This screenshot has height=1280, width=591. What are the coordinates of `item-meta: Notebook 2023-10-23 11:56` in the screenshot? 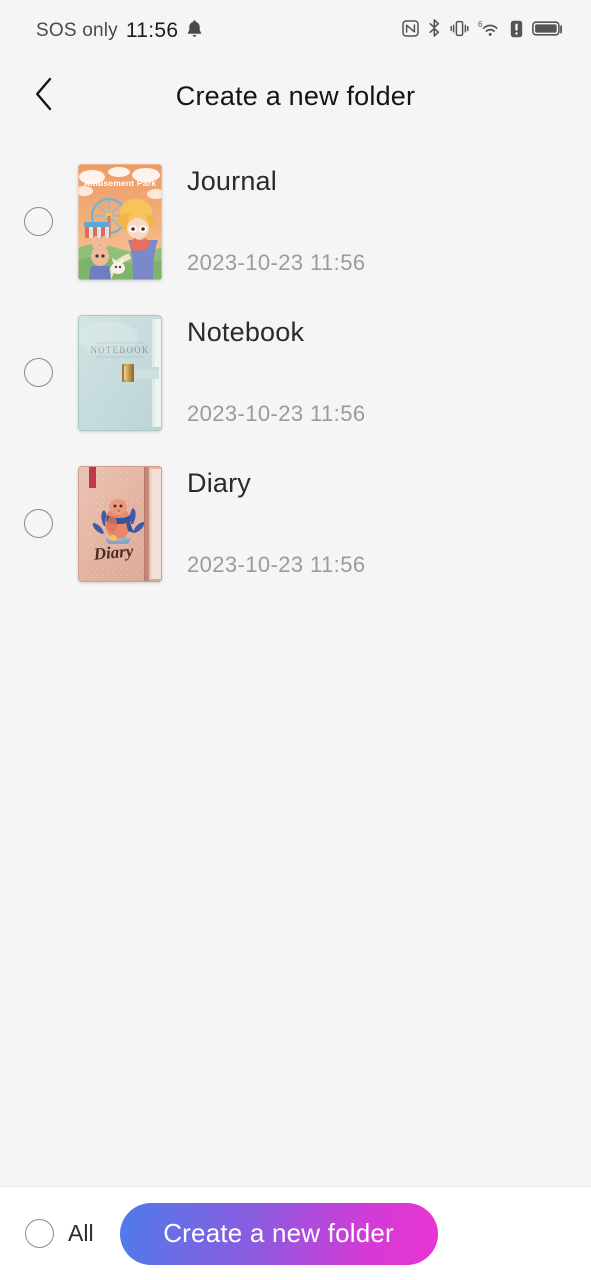 It's located at (276, 373).